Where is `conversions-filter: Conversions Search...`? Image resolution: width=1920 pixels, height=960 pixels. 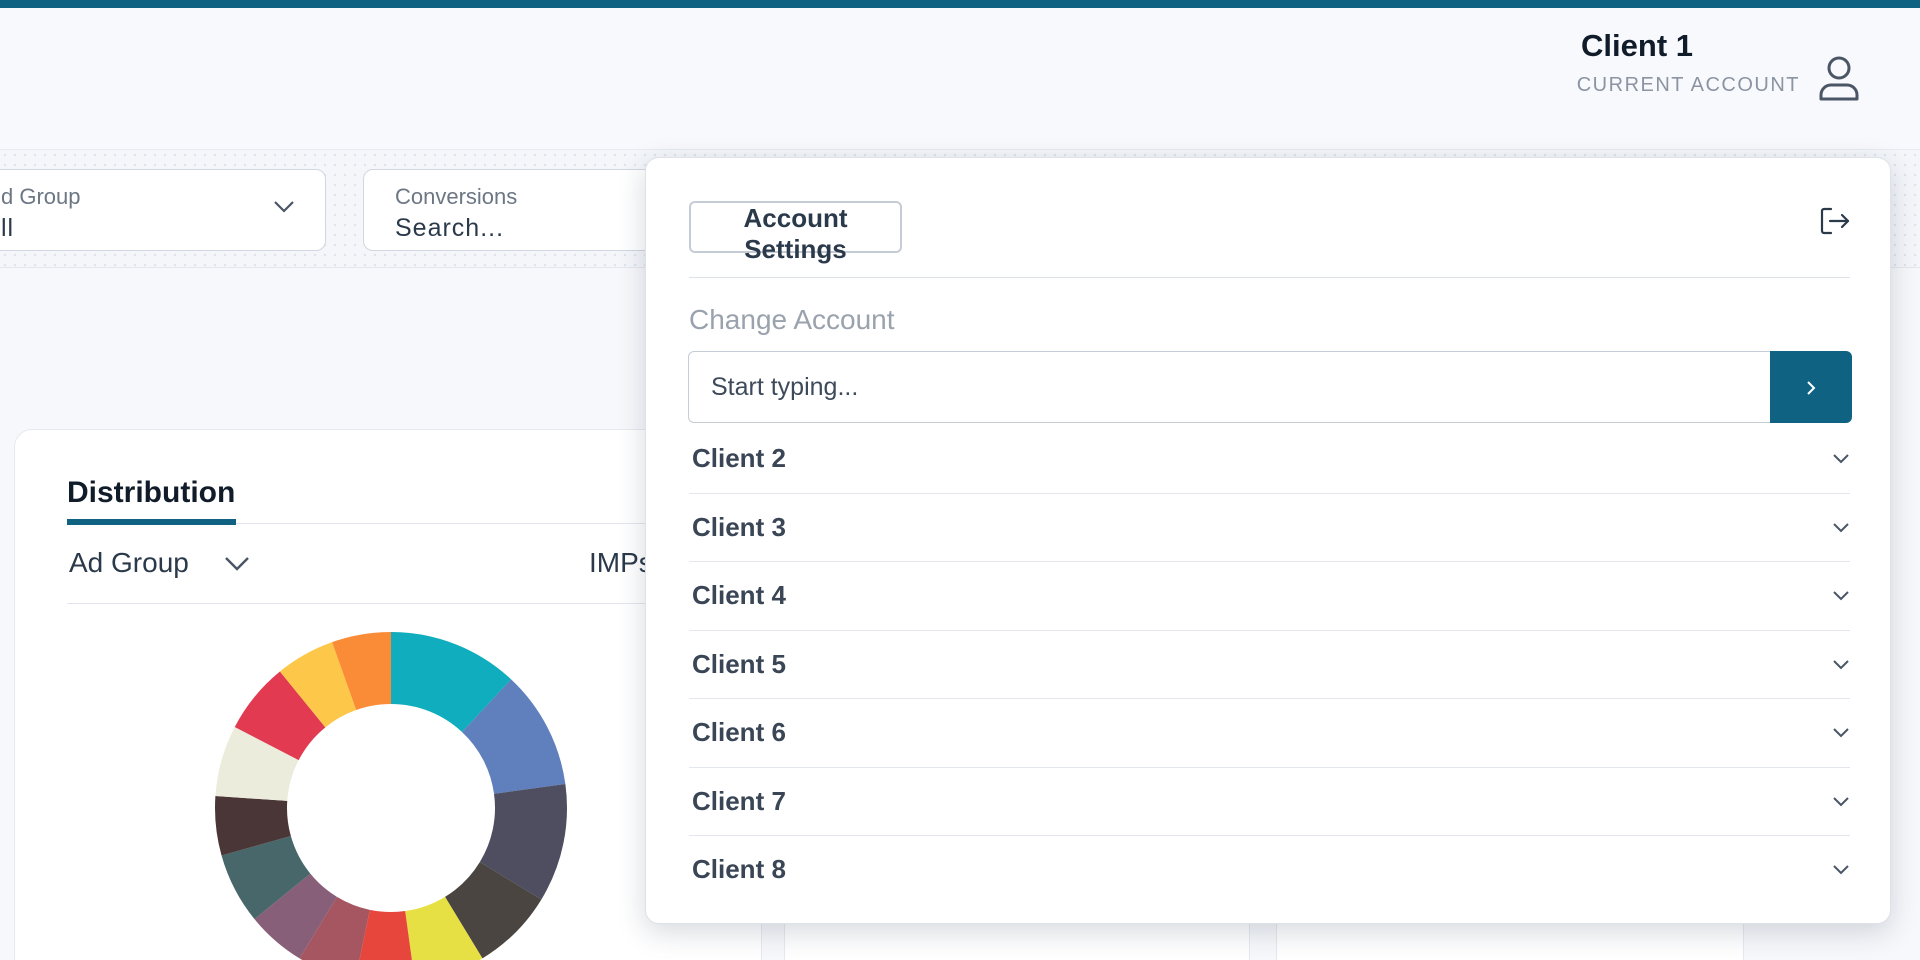
conversions-filter: Conversions Search... is located at coordinates (513, 210).